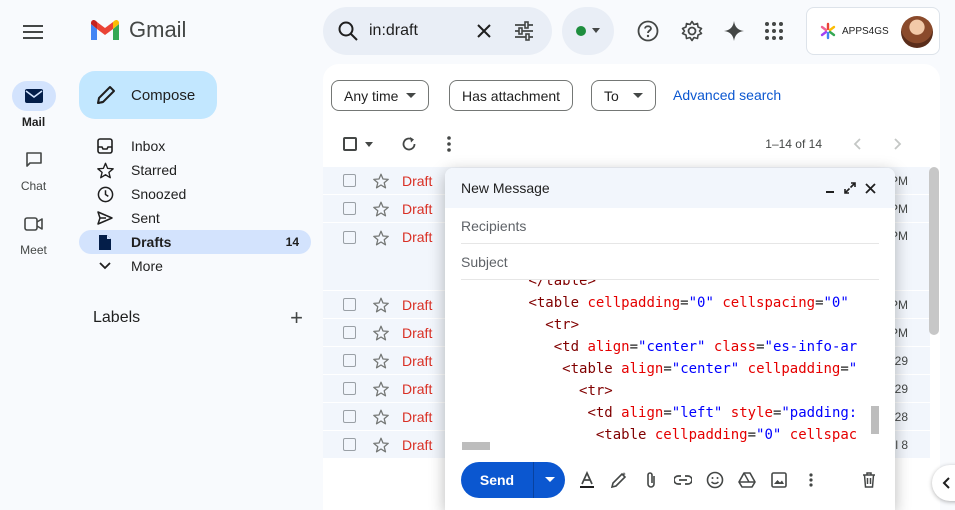 The height and width of the screenshot is (510, 955). Describe the element at coordinates (33, 250) in the screenshot. I see `rail-label-meet: Meet` at that location.